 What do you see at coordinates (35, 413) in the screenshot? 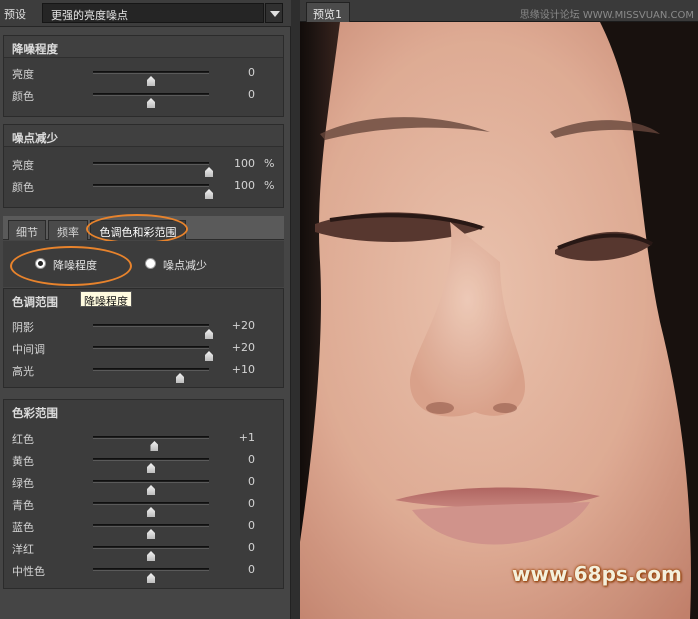
I see `panel-title: 色彩范围` at bounding box center [35, 413].